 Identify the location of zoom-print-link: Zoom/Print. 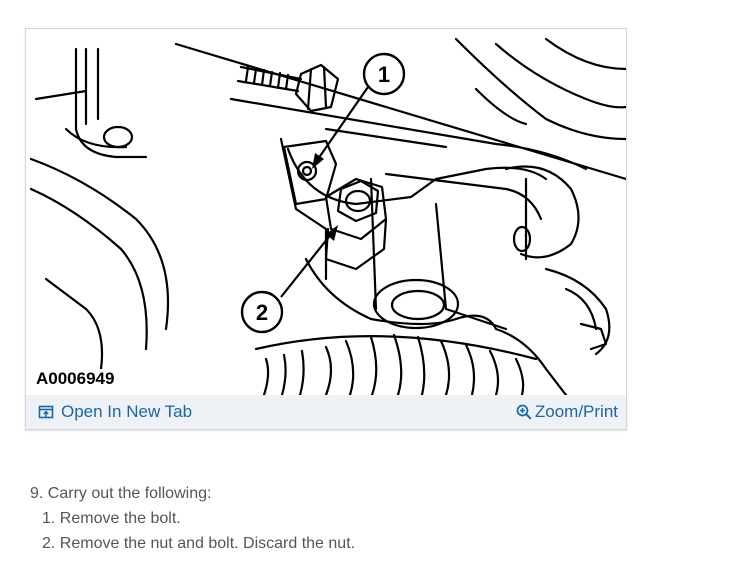
(567, 412).